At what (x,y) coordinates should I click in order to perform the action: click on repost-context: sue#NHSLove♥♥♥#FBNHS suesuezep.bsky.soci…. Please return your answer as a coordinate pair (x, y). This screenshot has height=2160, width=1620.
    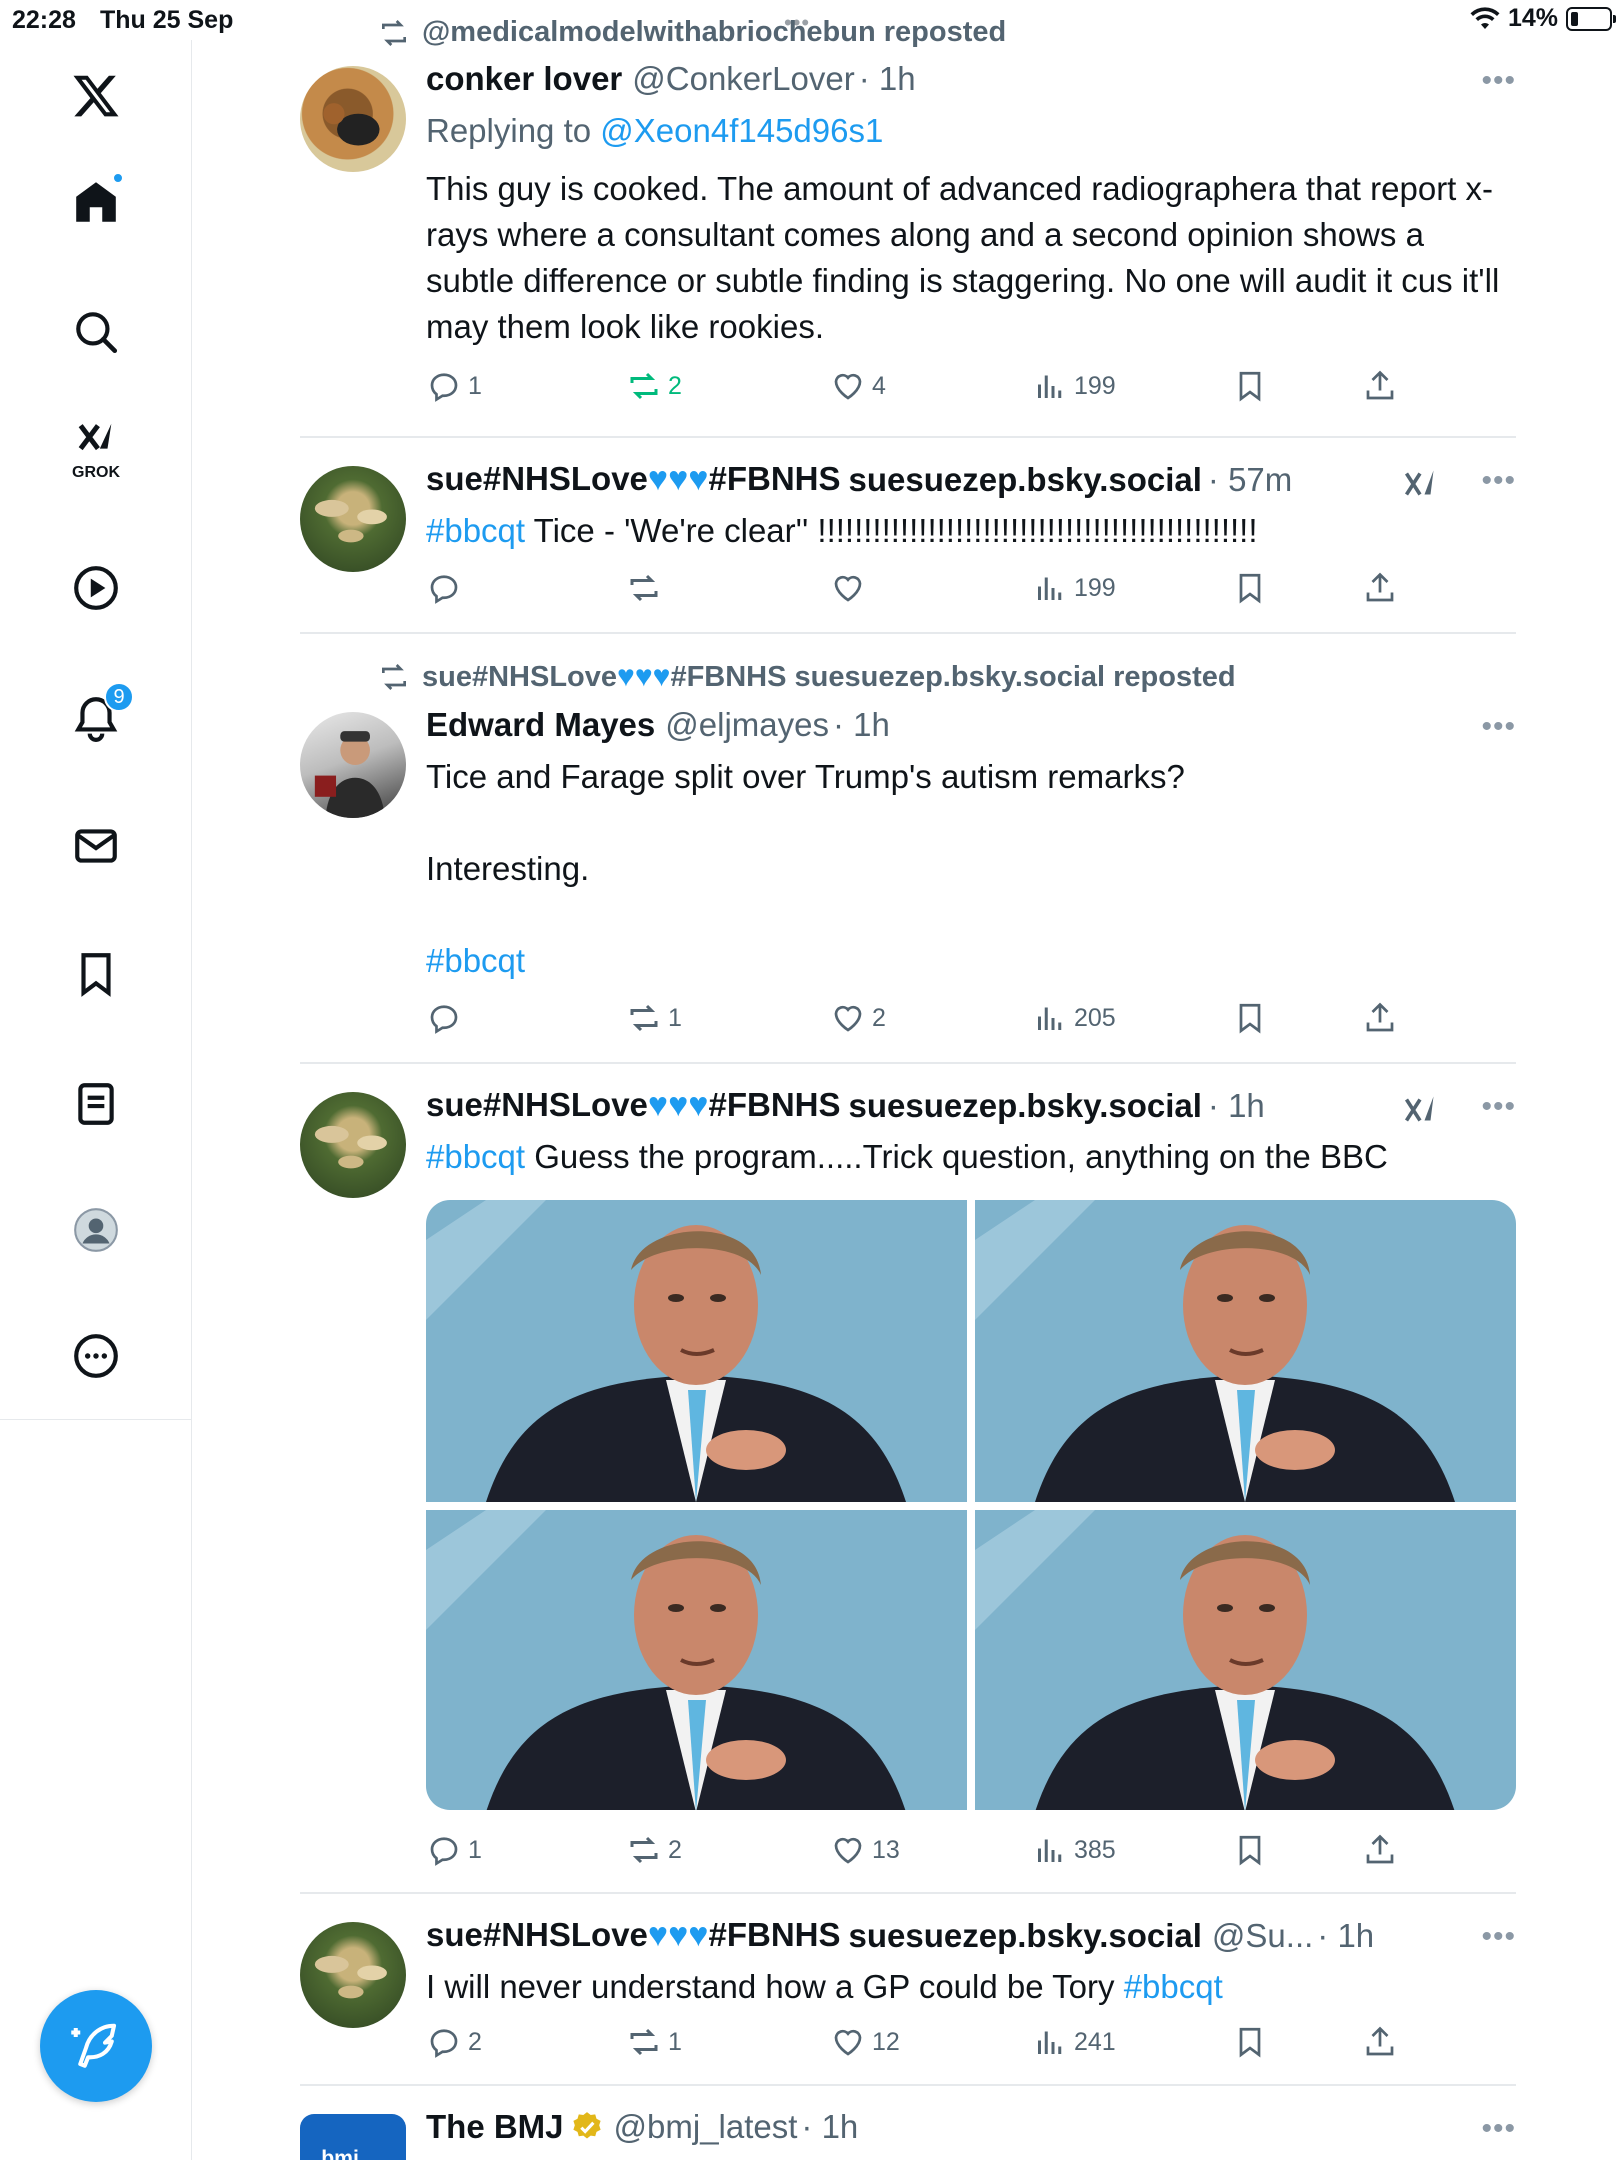
    Looking at the image, I should click on (807, 677).